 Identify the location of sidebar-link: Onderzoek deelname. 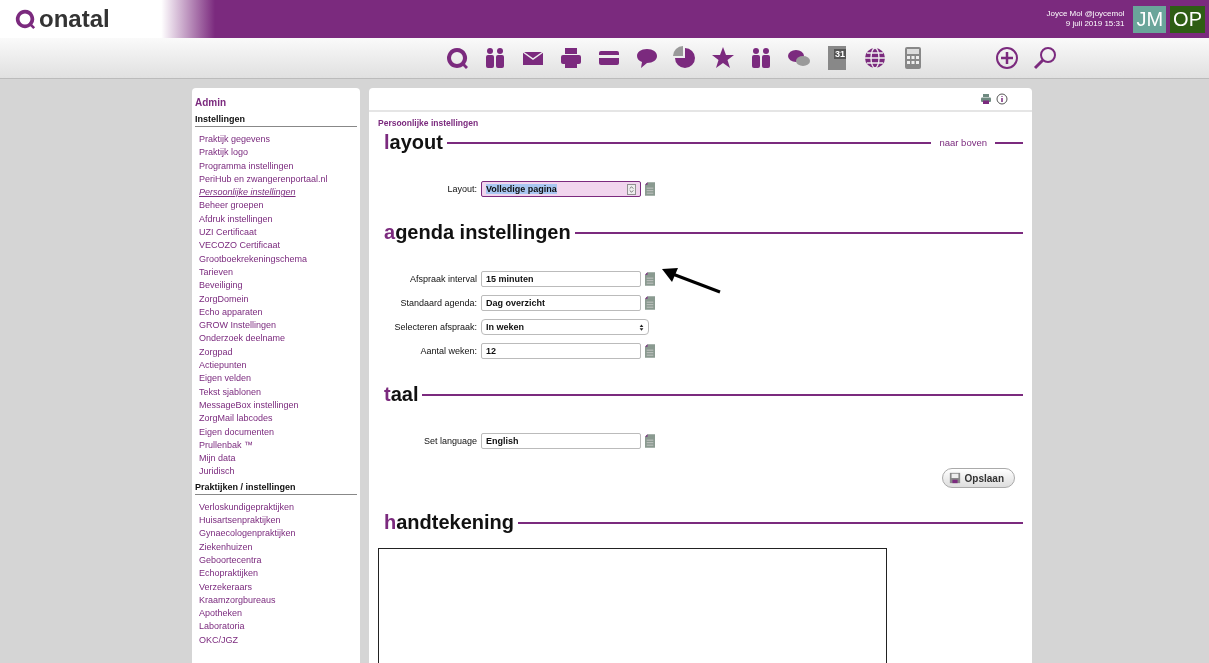
(276, 339).